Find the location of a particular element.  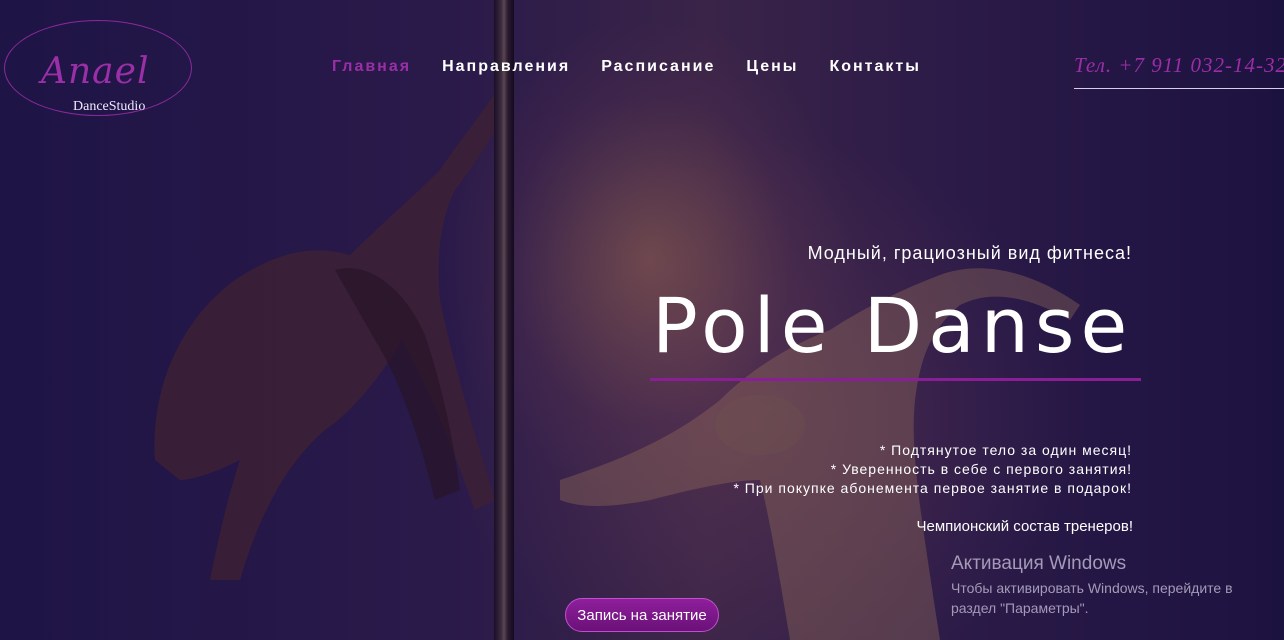

nav-item-prices: Цены is located at coordinates (772, 67).